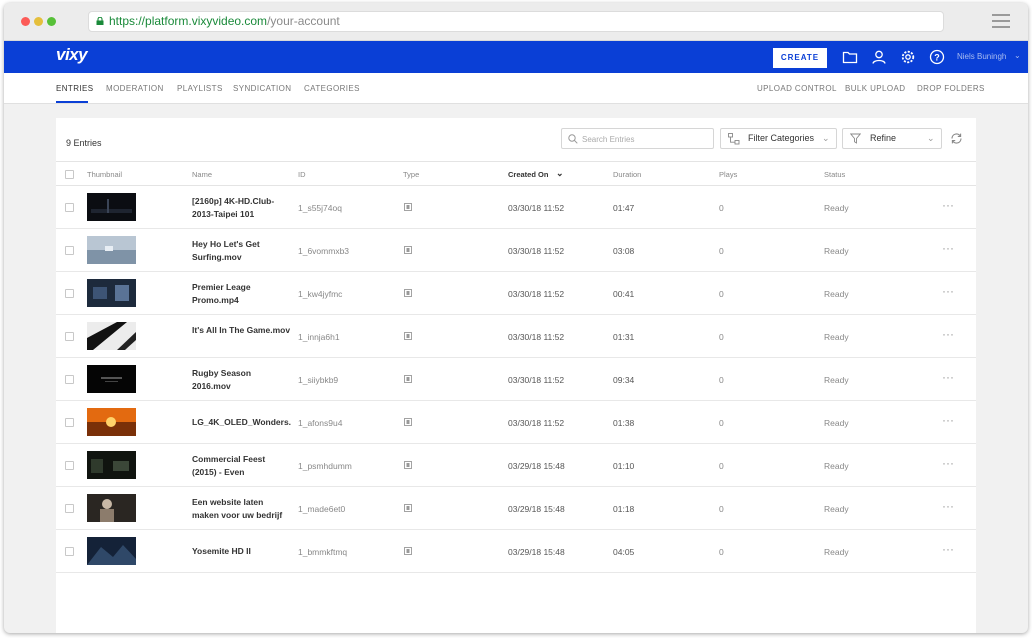 The image size is (1032, 638). Describe the element at coordinates (850, 57) in the screenshot. I see `folder-icon` at that location.